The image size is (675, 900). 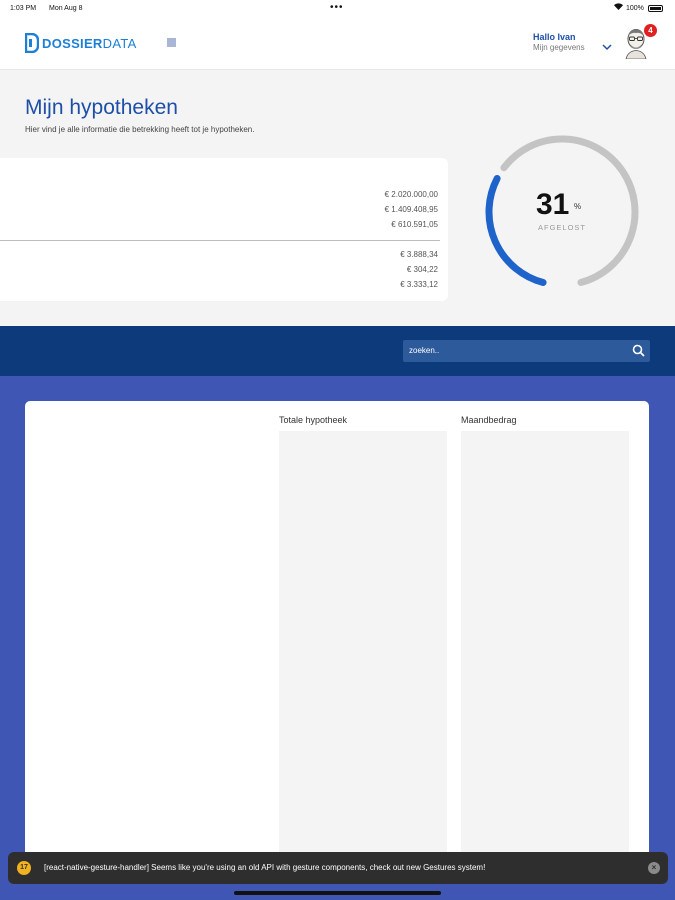 What do you see at coordinates (24, 868) in the screenshot?
I see `warning-count-badge: 17` at bounding box center [24, 868].